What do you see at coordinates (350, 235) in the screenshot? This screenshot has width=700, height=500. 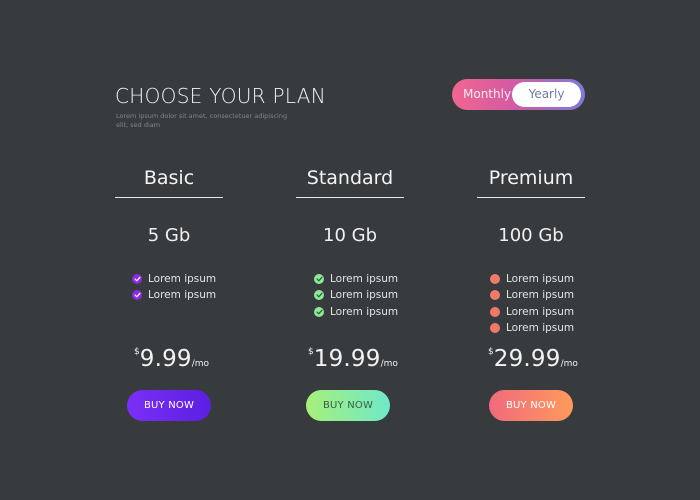 I see `plan-storage: 10 Gb` at bounding box center [350, 235].